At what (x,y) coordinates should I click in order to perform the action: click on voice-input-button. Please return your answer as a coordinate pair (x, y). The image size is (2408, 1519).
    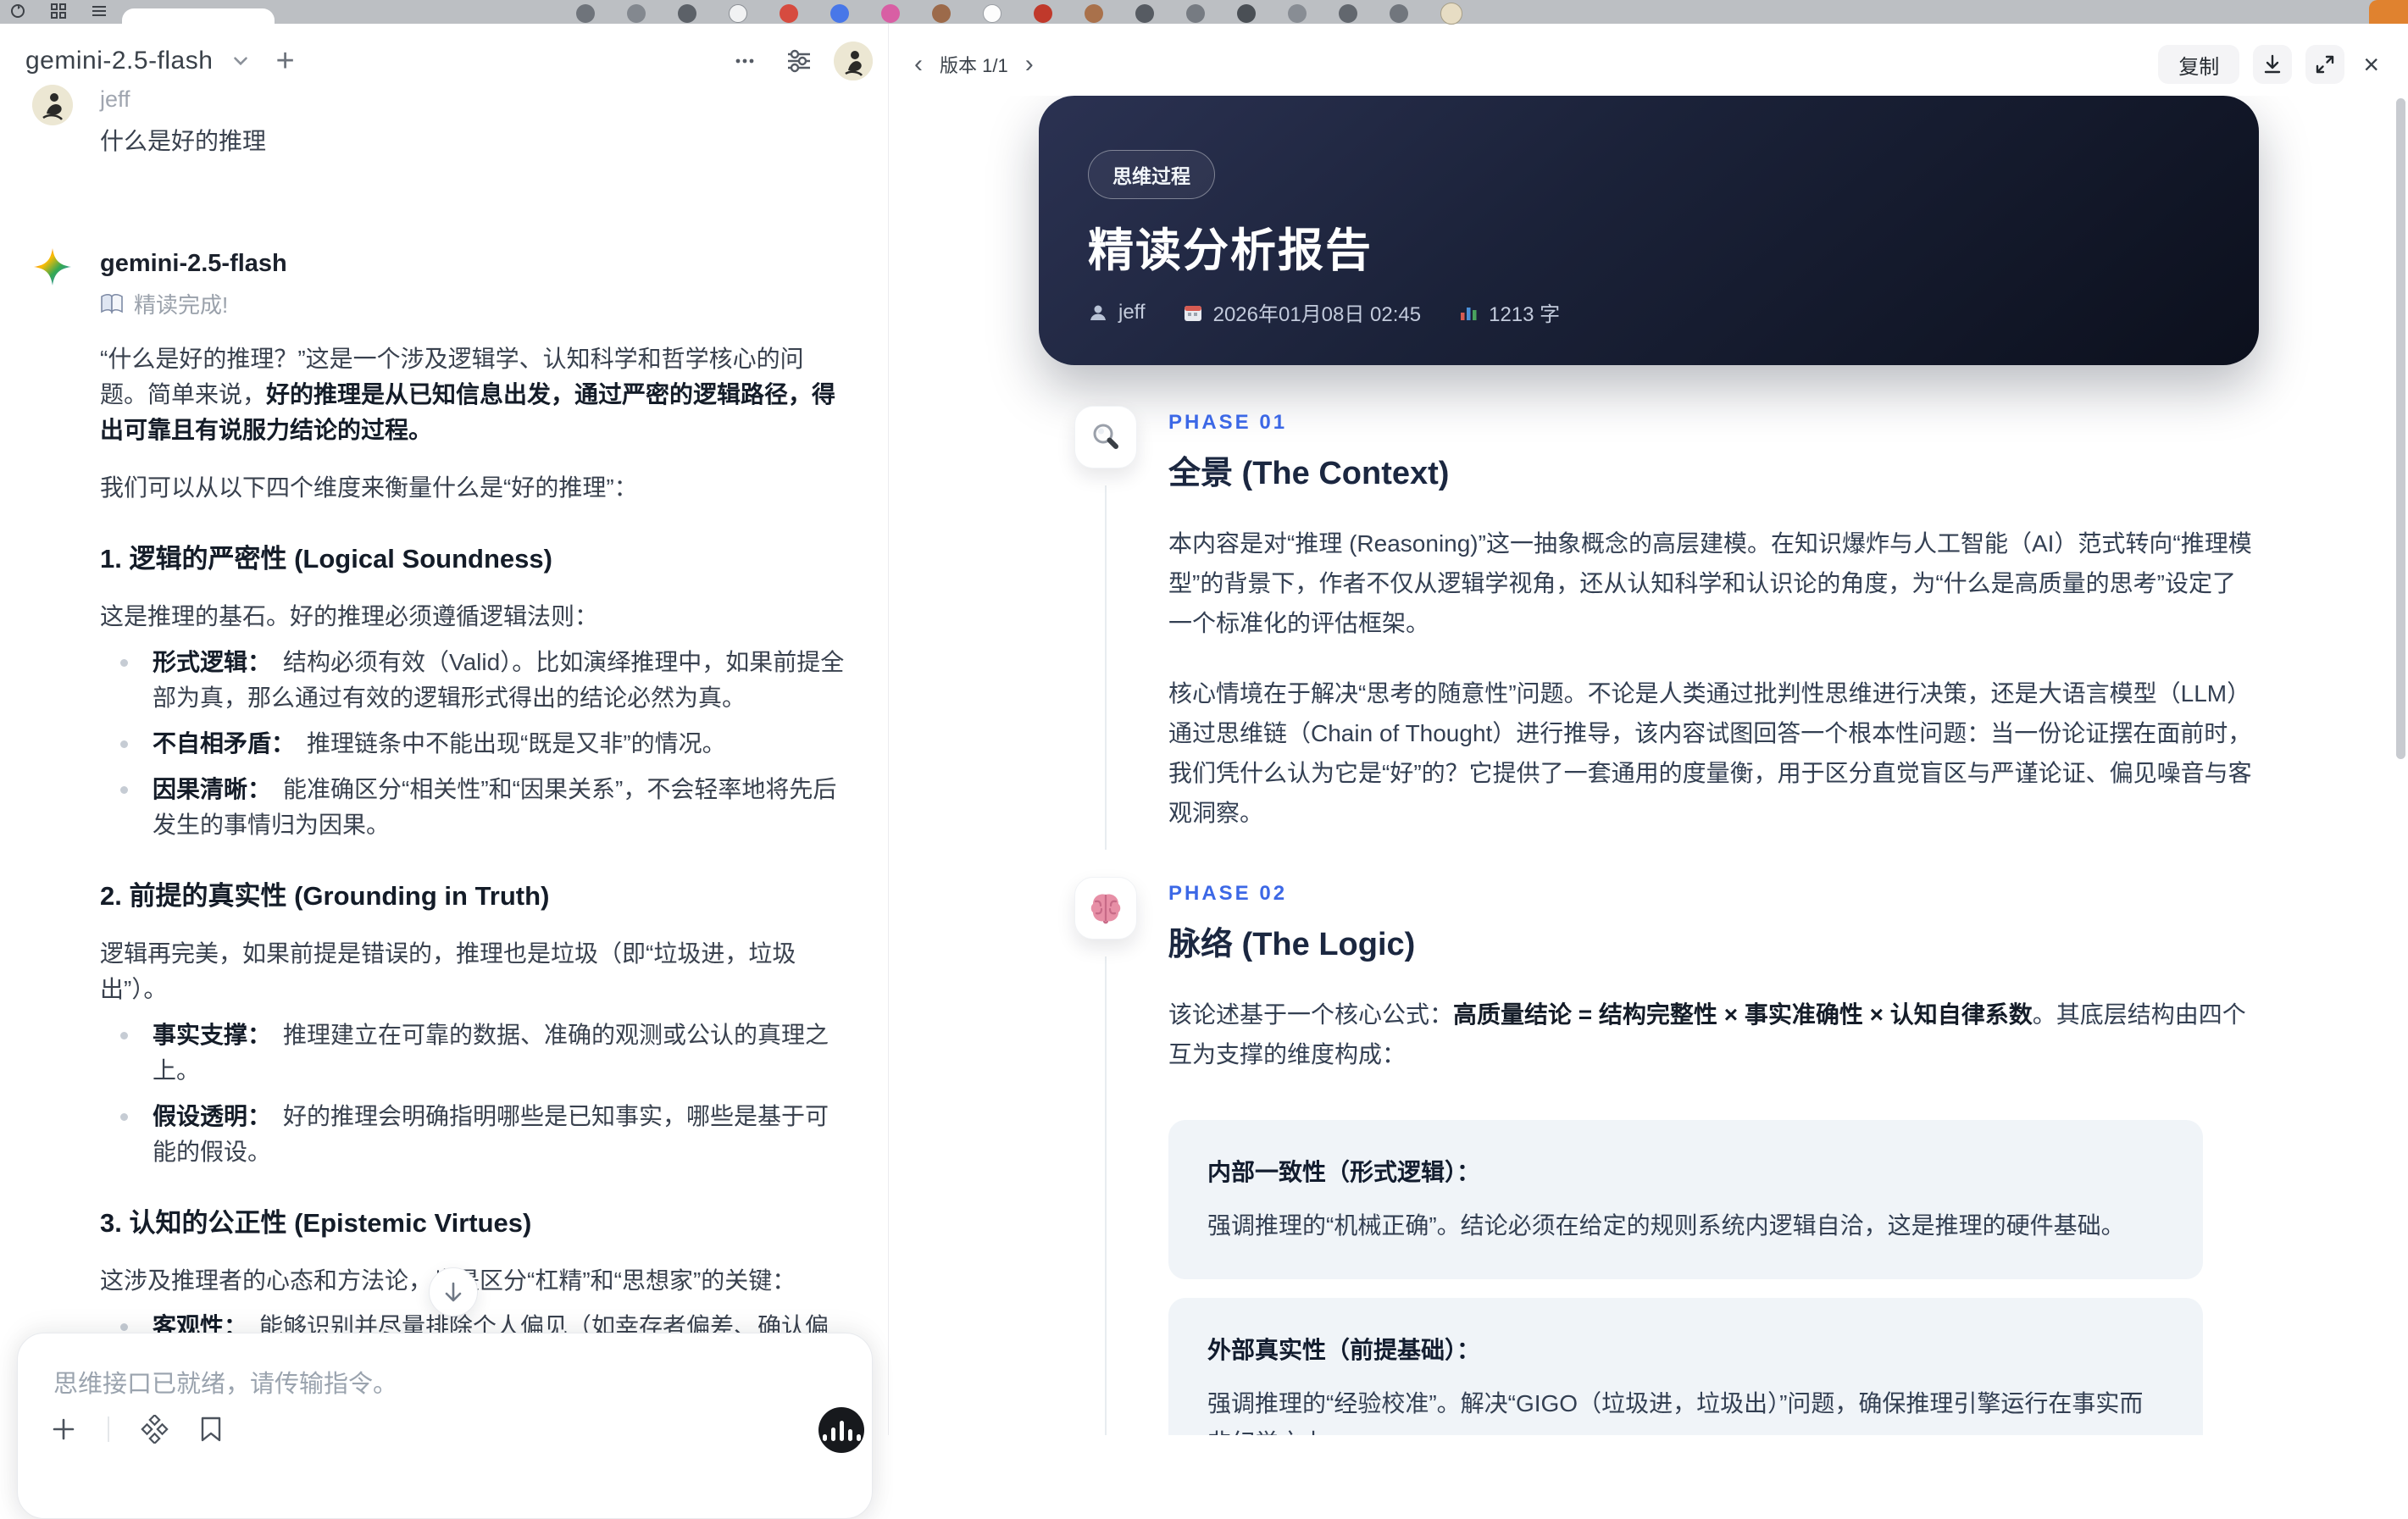
    Looking at the image, I should click on (841, 1430).